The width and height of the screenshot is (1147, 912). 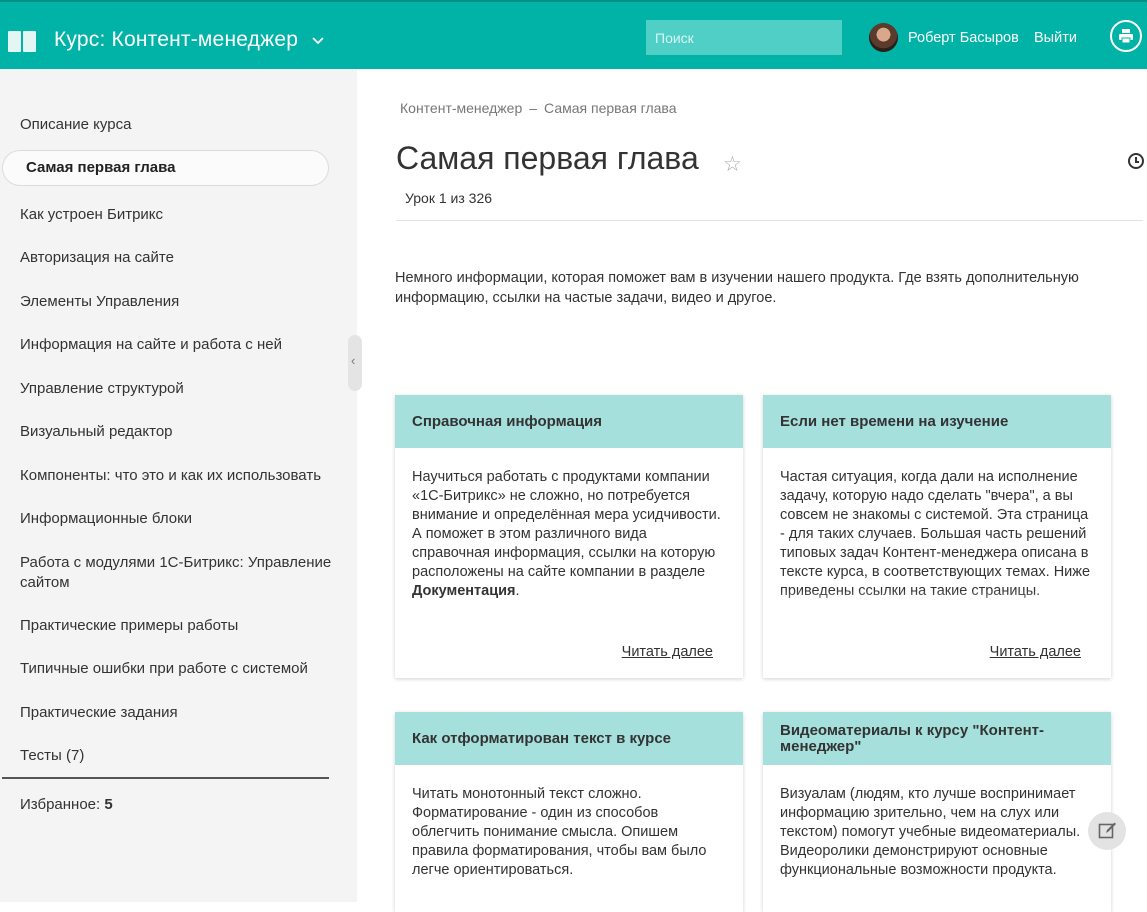 I want to click on text-fade, so click(x=937, y=605).